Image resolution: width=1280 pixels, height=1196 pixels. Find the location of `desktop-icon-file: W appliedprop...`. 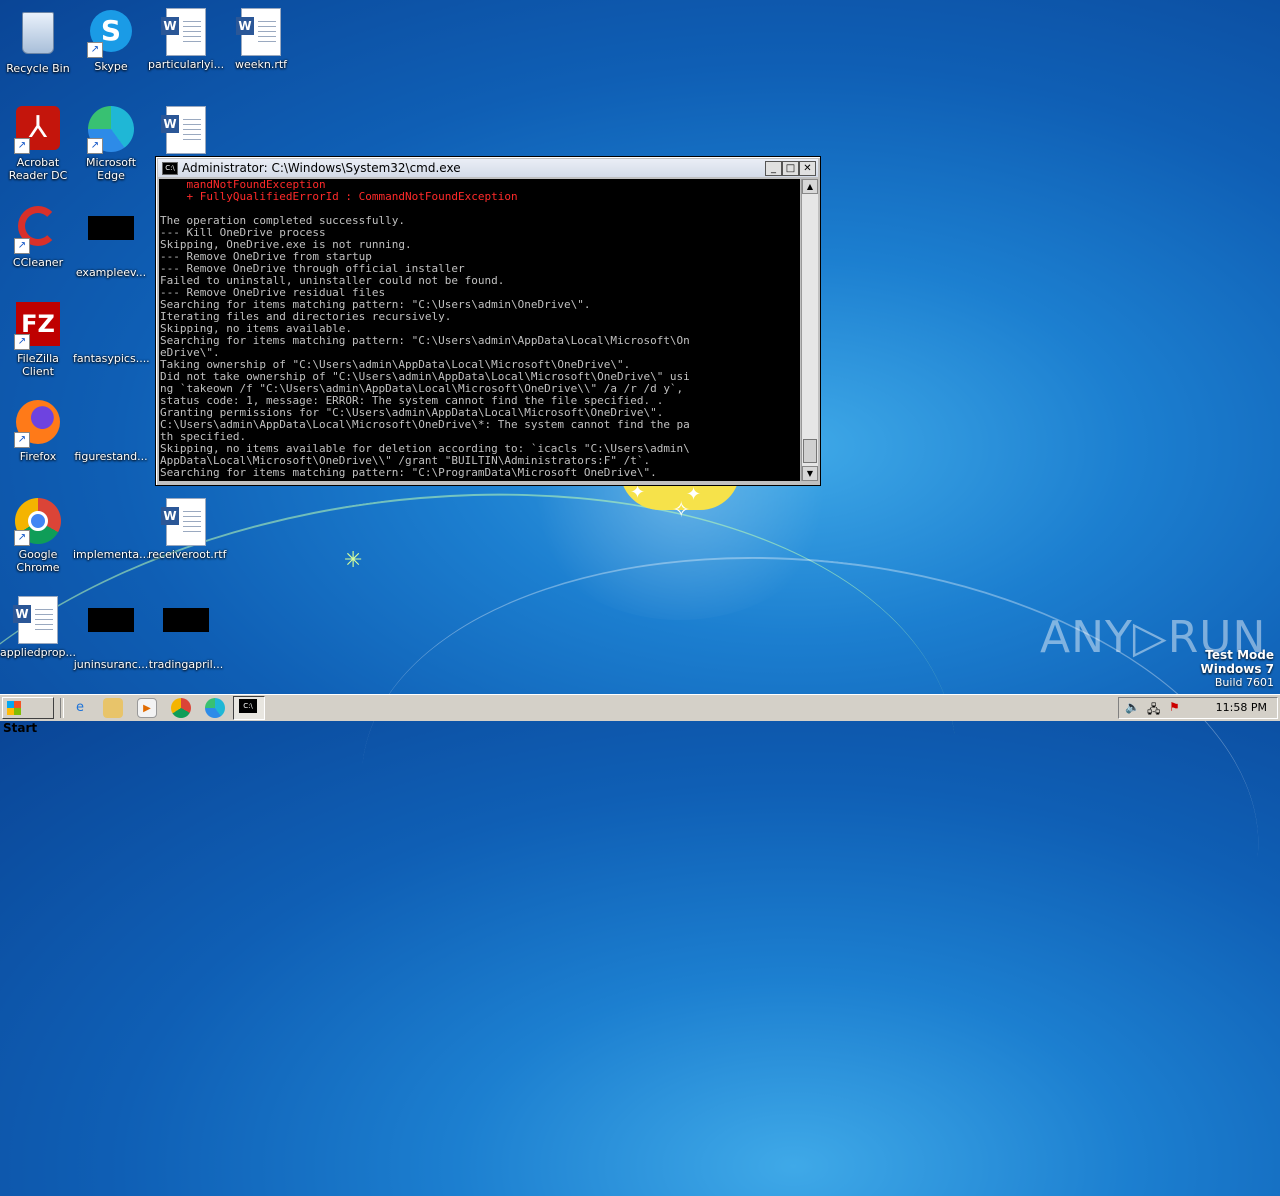

desktop-icon-file: W appliedprop... is located at coordinates (38, 627).